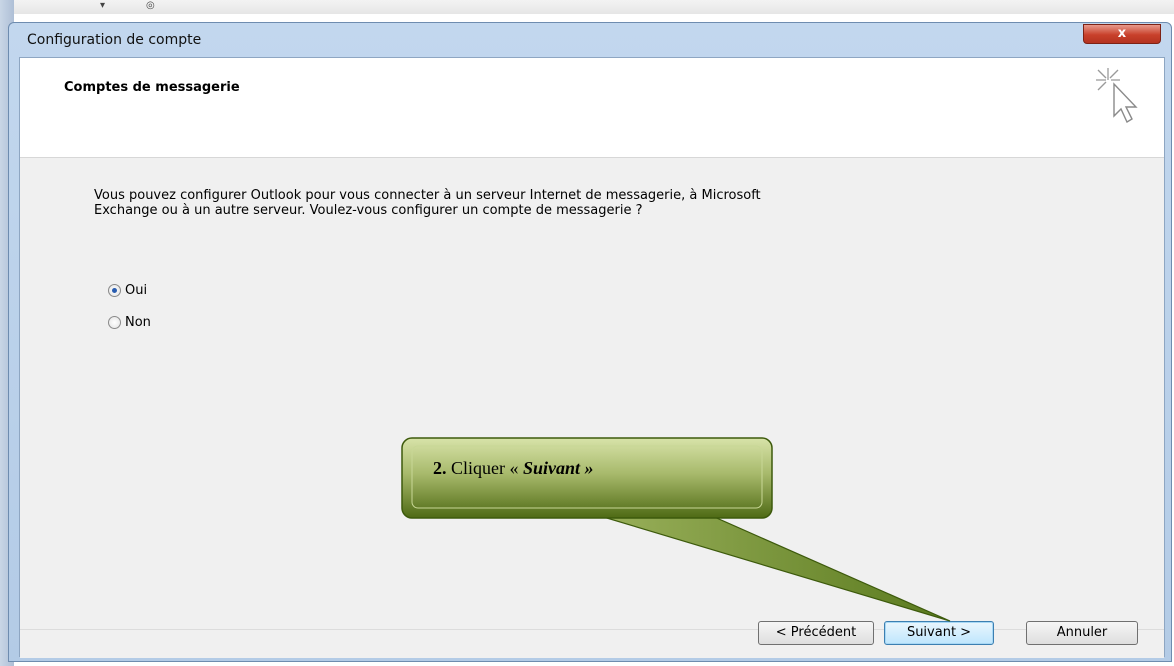  I want to click on callout-label: 2. Cliquer « Suivant », so click(513, 468).